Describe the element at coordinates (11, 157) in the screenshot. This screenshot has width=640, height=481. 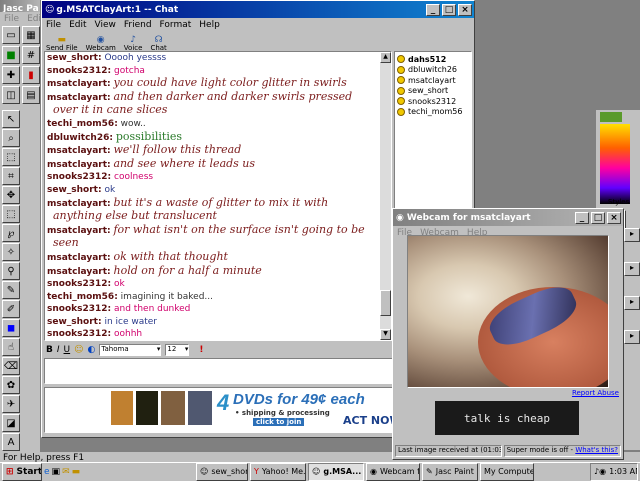
I see `deform-icon: ⬚` at that location.